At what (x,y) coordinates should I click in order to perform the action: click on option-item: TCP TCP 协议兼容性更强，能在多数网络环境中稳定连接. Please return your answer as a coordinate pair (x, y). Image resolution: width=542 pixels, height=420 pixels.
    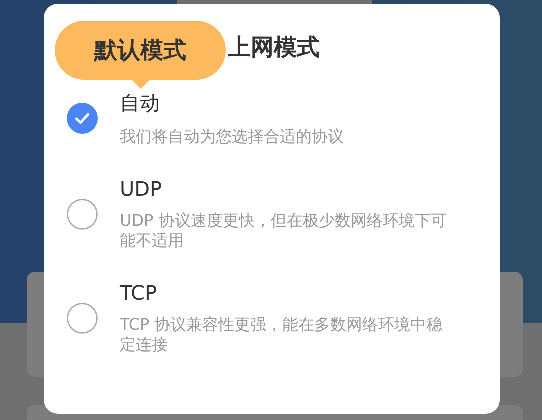
    Looking at the image, I should click on (272, 318).